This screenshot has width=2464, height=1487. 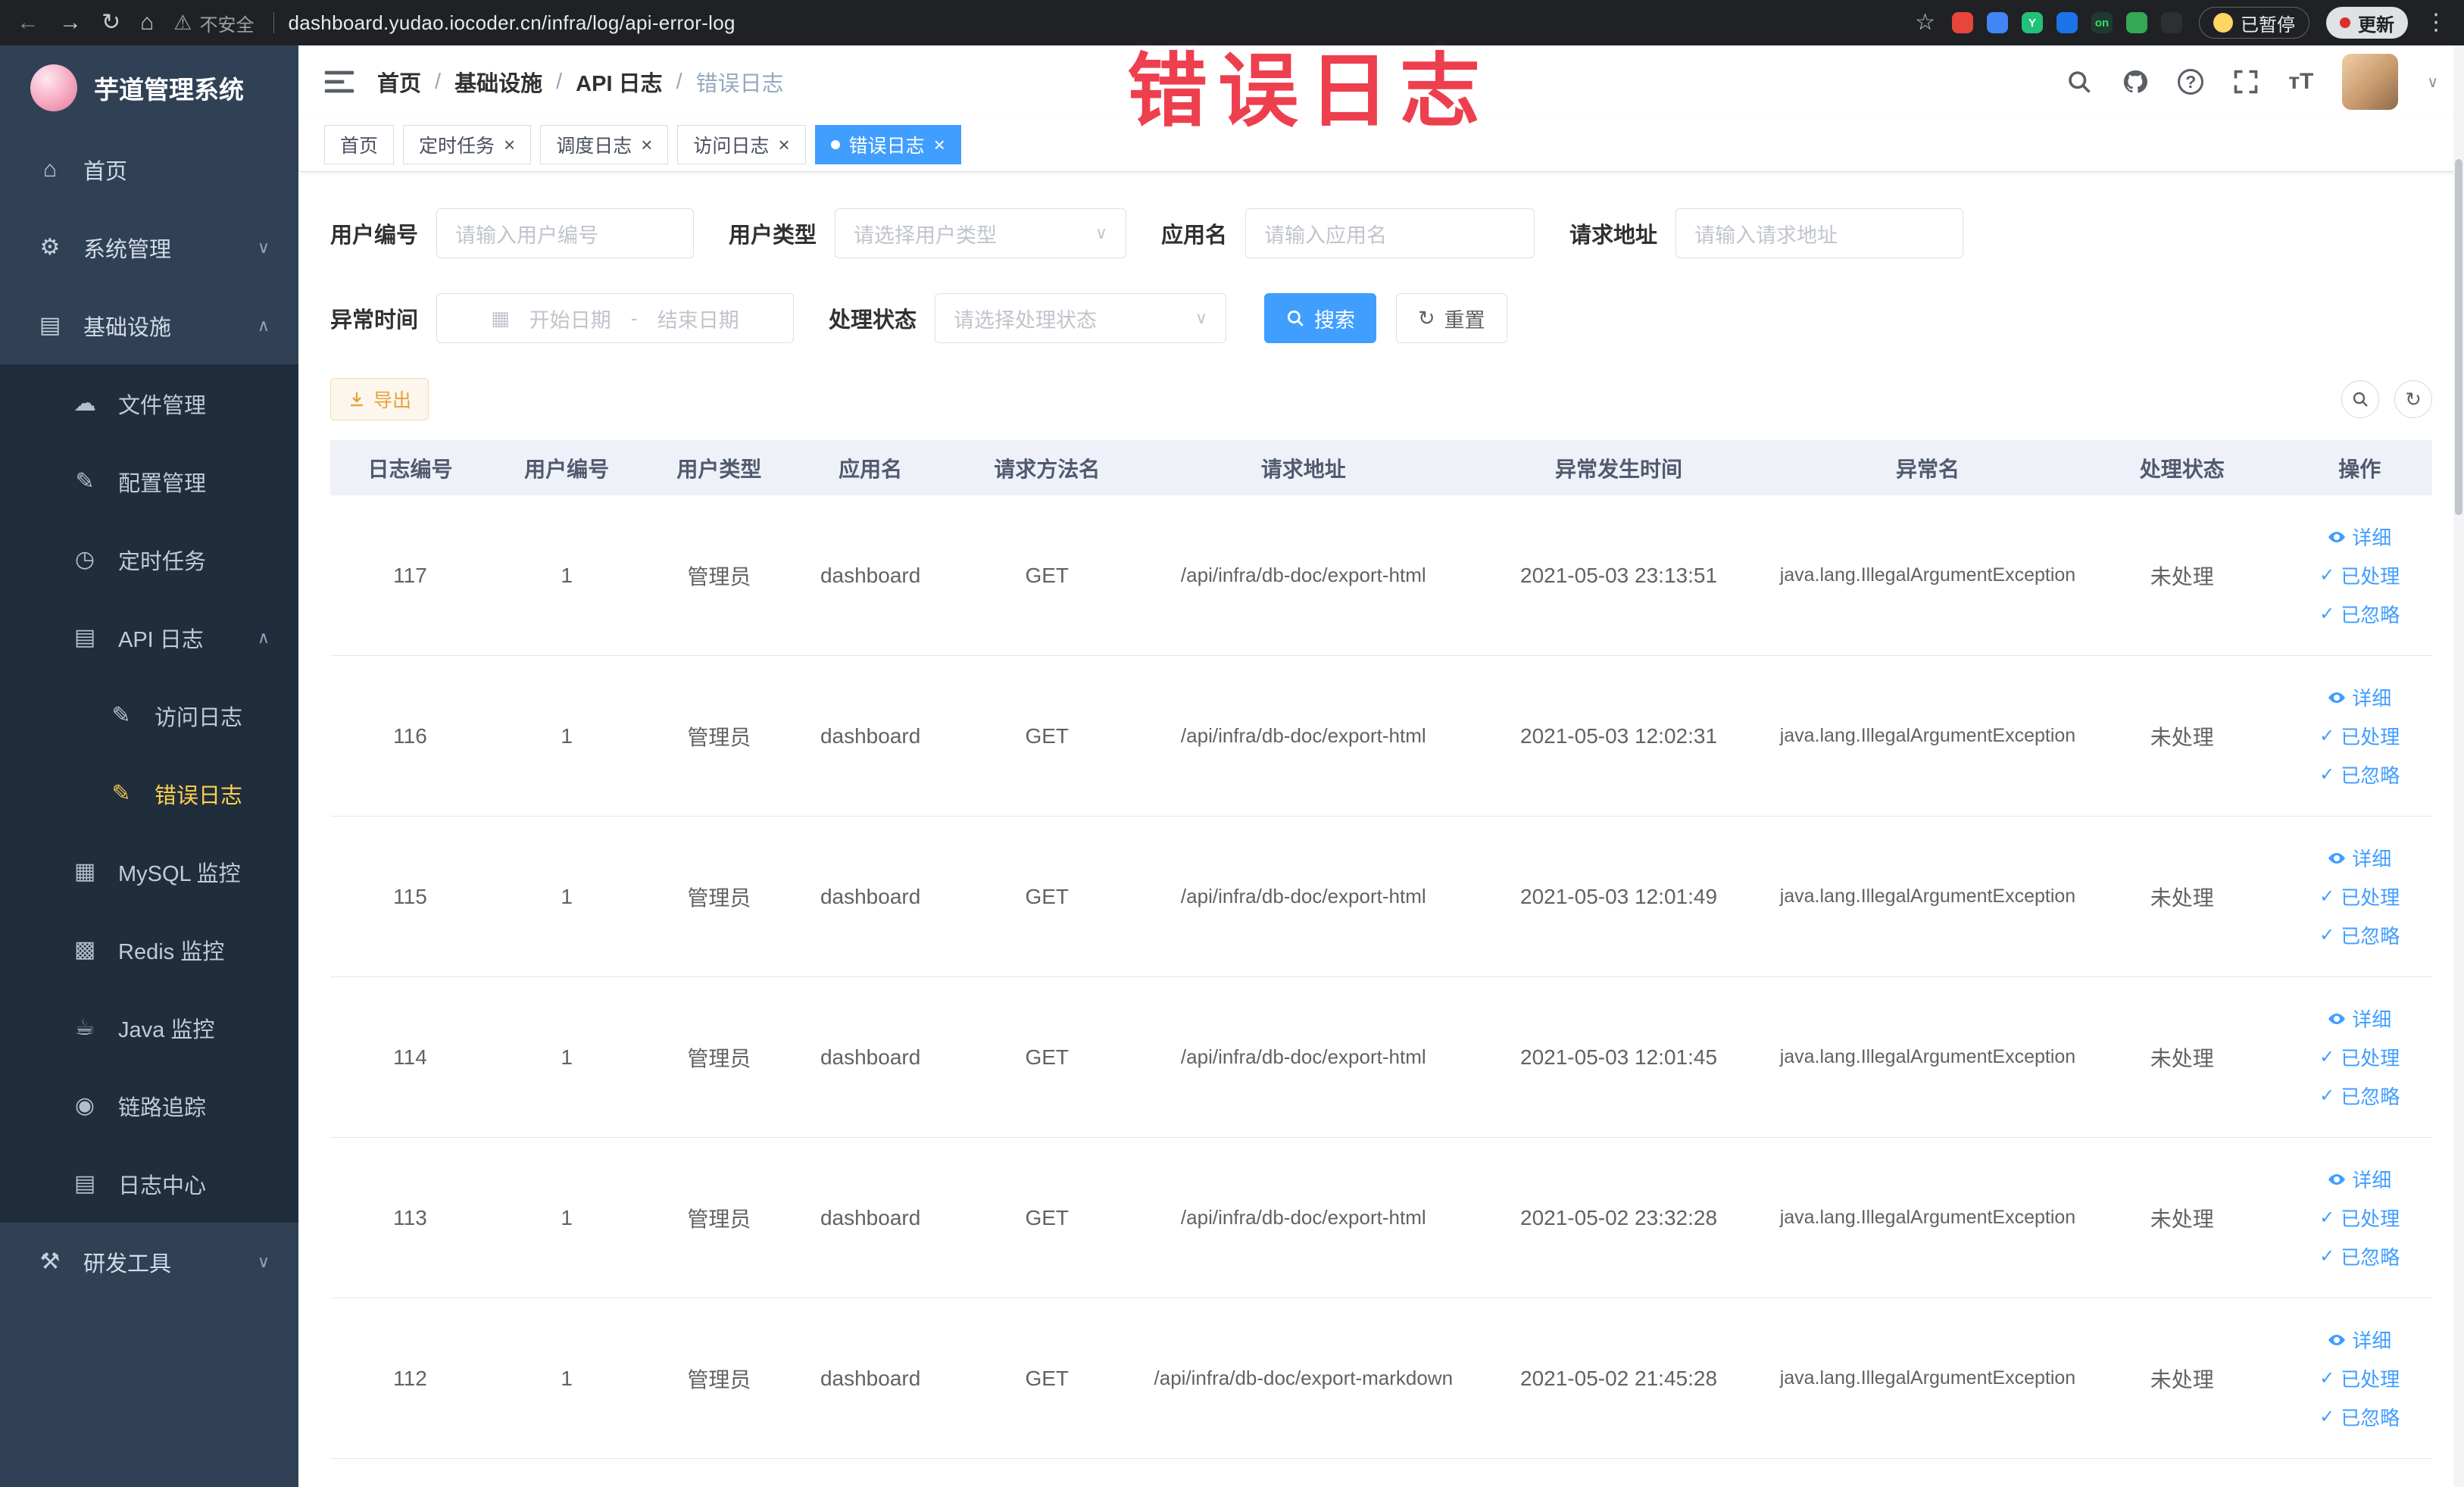 What do you see at coordinates (2254, 23) in the screenshot?
I see `paused-badge: 已暂停` at bounding box center [2254, 23].